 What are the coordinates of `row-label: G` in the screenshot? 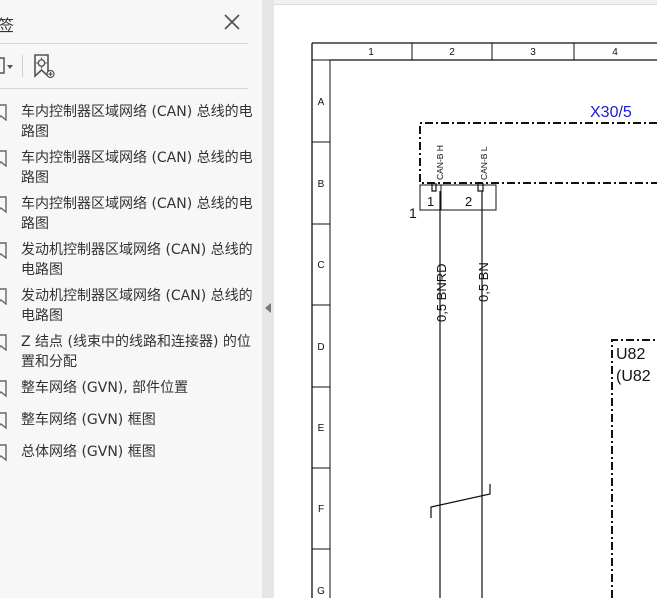 It's located at (321, 591).